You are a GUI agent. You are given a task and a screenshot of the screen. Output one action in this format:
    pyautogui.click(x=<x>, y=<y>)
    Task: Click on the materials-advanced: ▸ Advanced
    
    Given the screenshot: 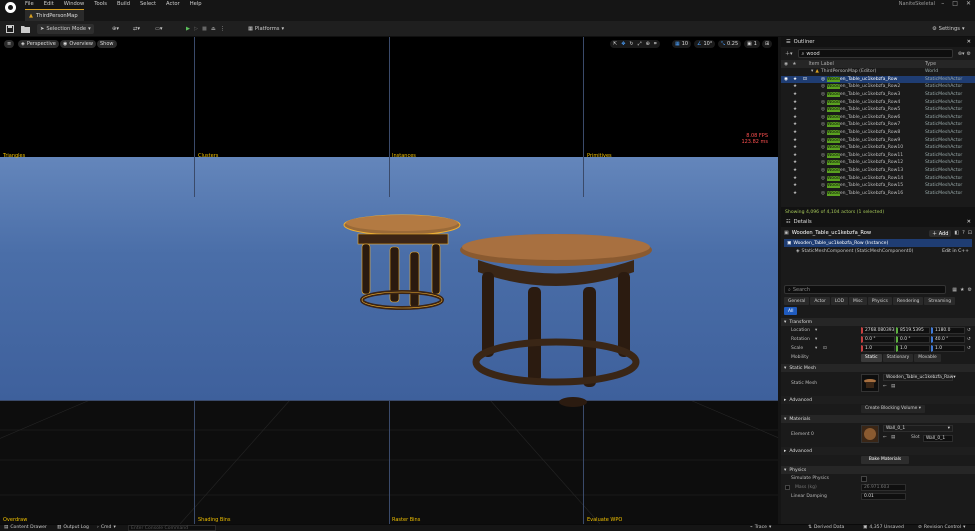 What is the action you would take?
    pyautogui.click(x=878, y=451)
    